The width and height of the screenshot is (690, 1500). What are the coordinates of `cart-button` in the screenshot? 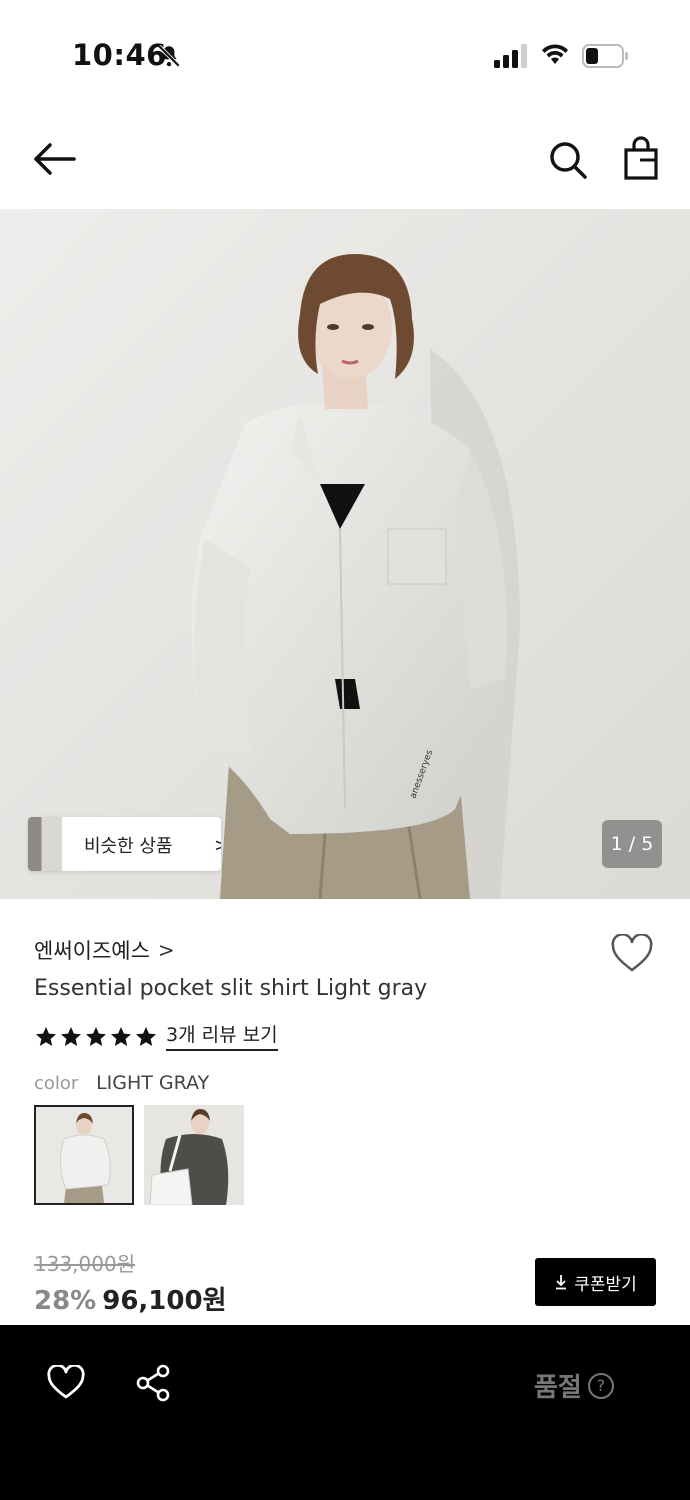 It's located at (642, 159).